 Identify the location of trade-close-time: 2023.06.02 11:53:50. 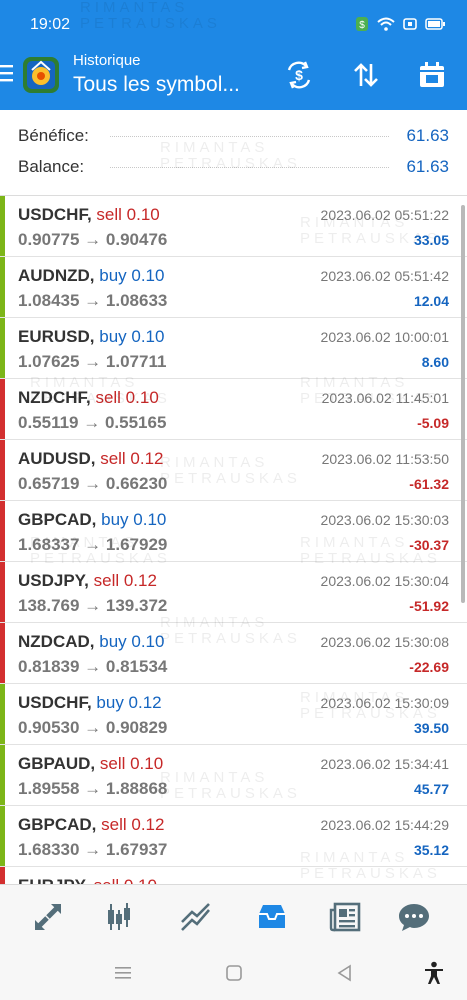
(385, 459).